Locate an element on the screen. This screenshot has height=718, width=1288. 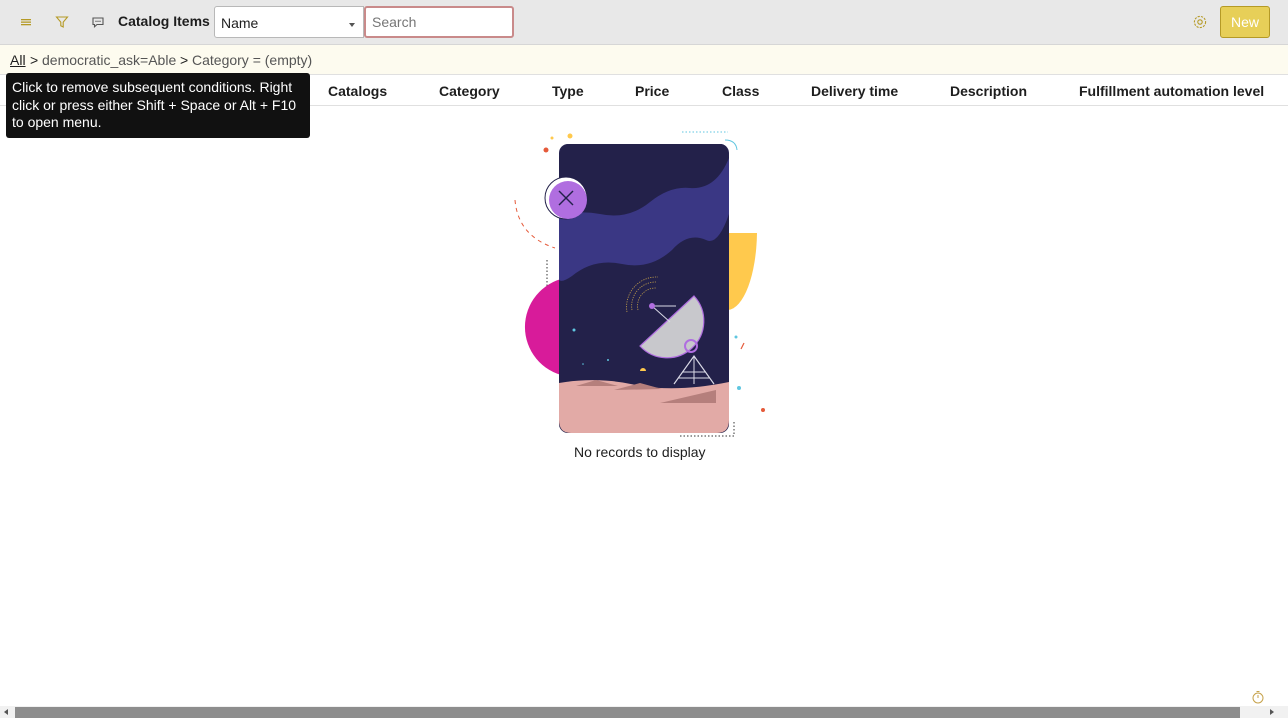
column-header-type: Type is located at coordinates (568, 91).